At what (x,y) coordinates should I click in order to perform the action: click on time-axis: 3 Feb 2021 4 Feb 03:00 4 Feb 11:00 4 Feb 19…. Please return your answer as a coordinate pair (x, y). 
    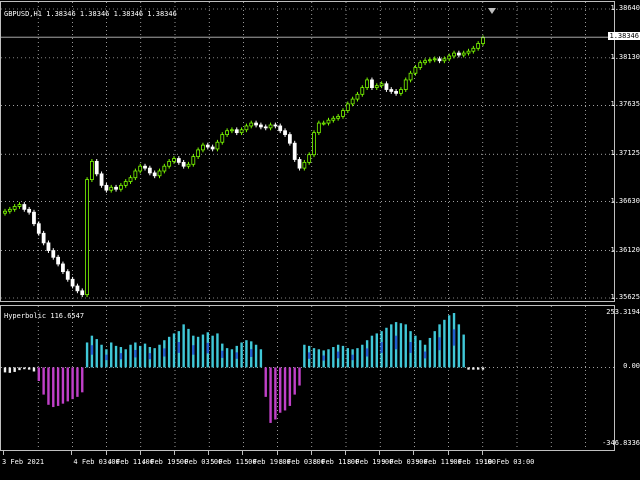
    Looking at the image, I should click on (307, 465).